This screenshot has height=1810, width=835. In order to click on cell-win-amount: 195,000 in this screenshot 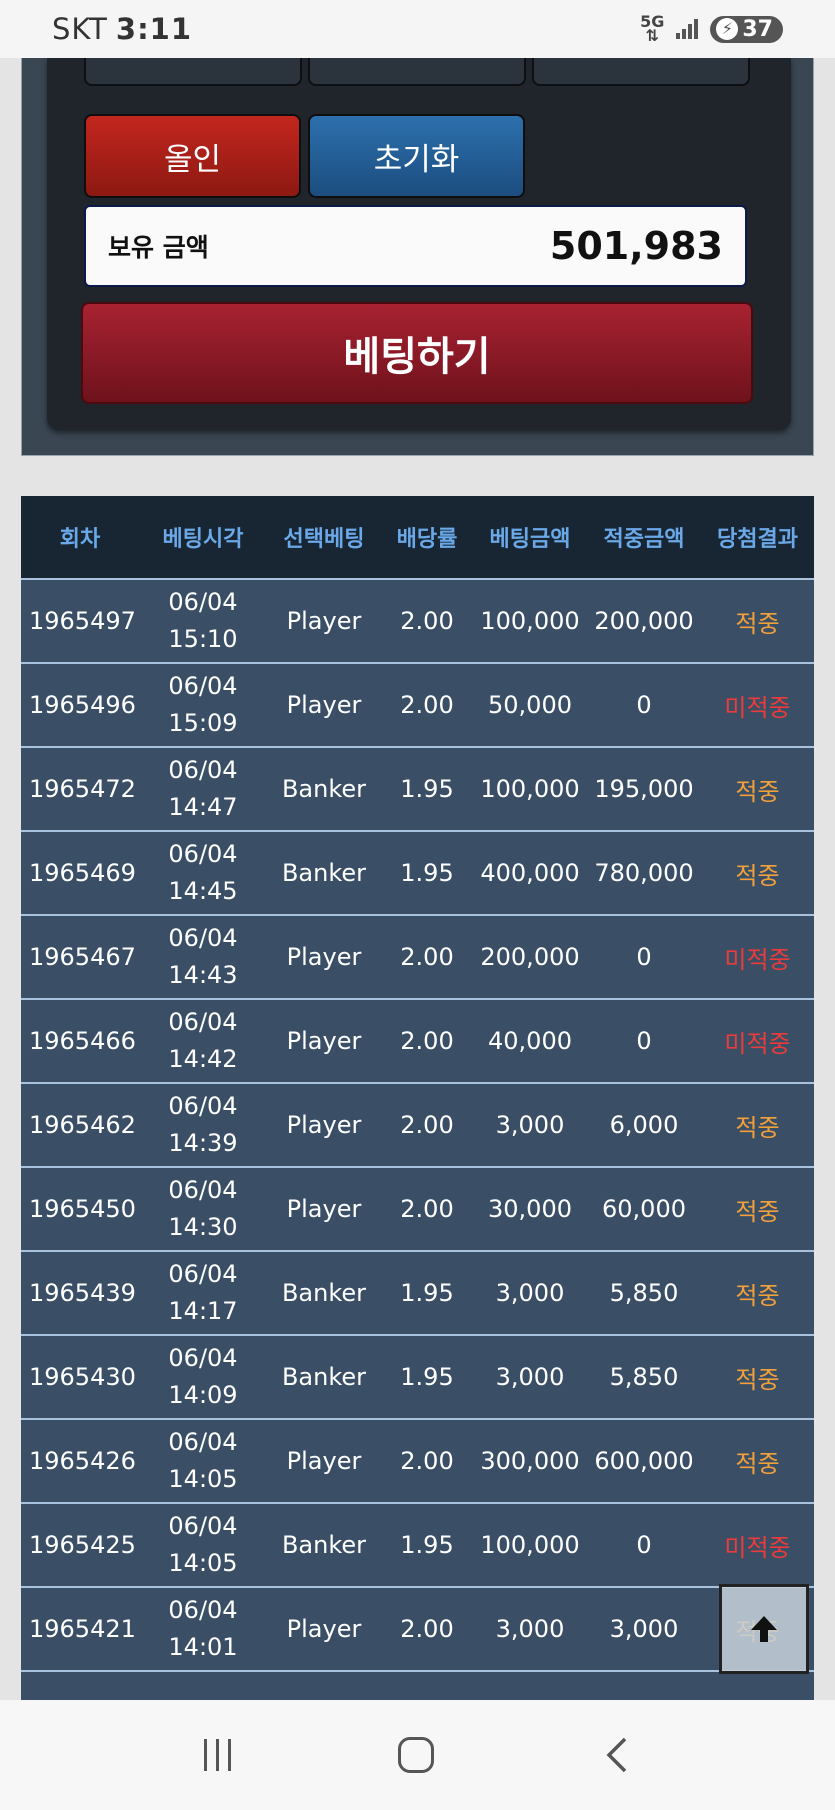, I will do `click(644, 789)`.